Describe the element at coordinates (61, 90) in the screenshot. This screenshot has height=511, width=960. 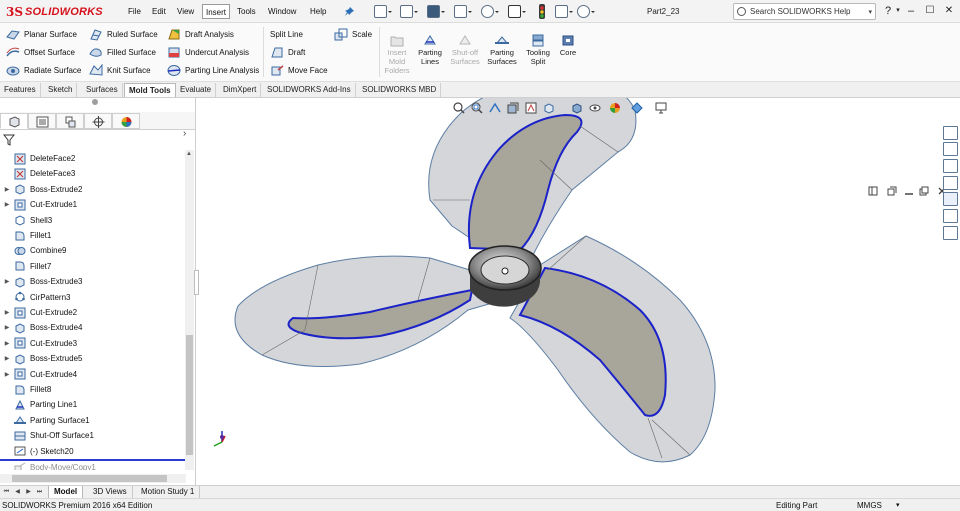
I see `tab-sketch: Sketch` at that location.